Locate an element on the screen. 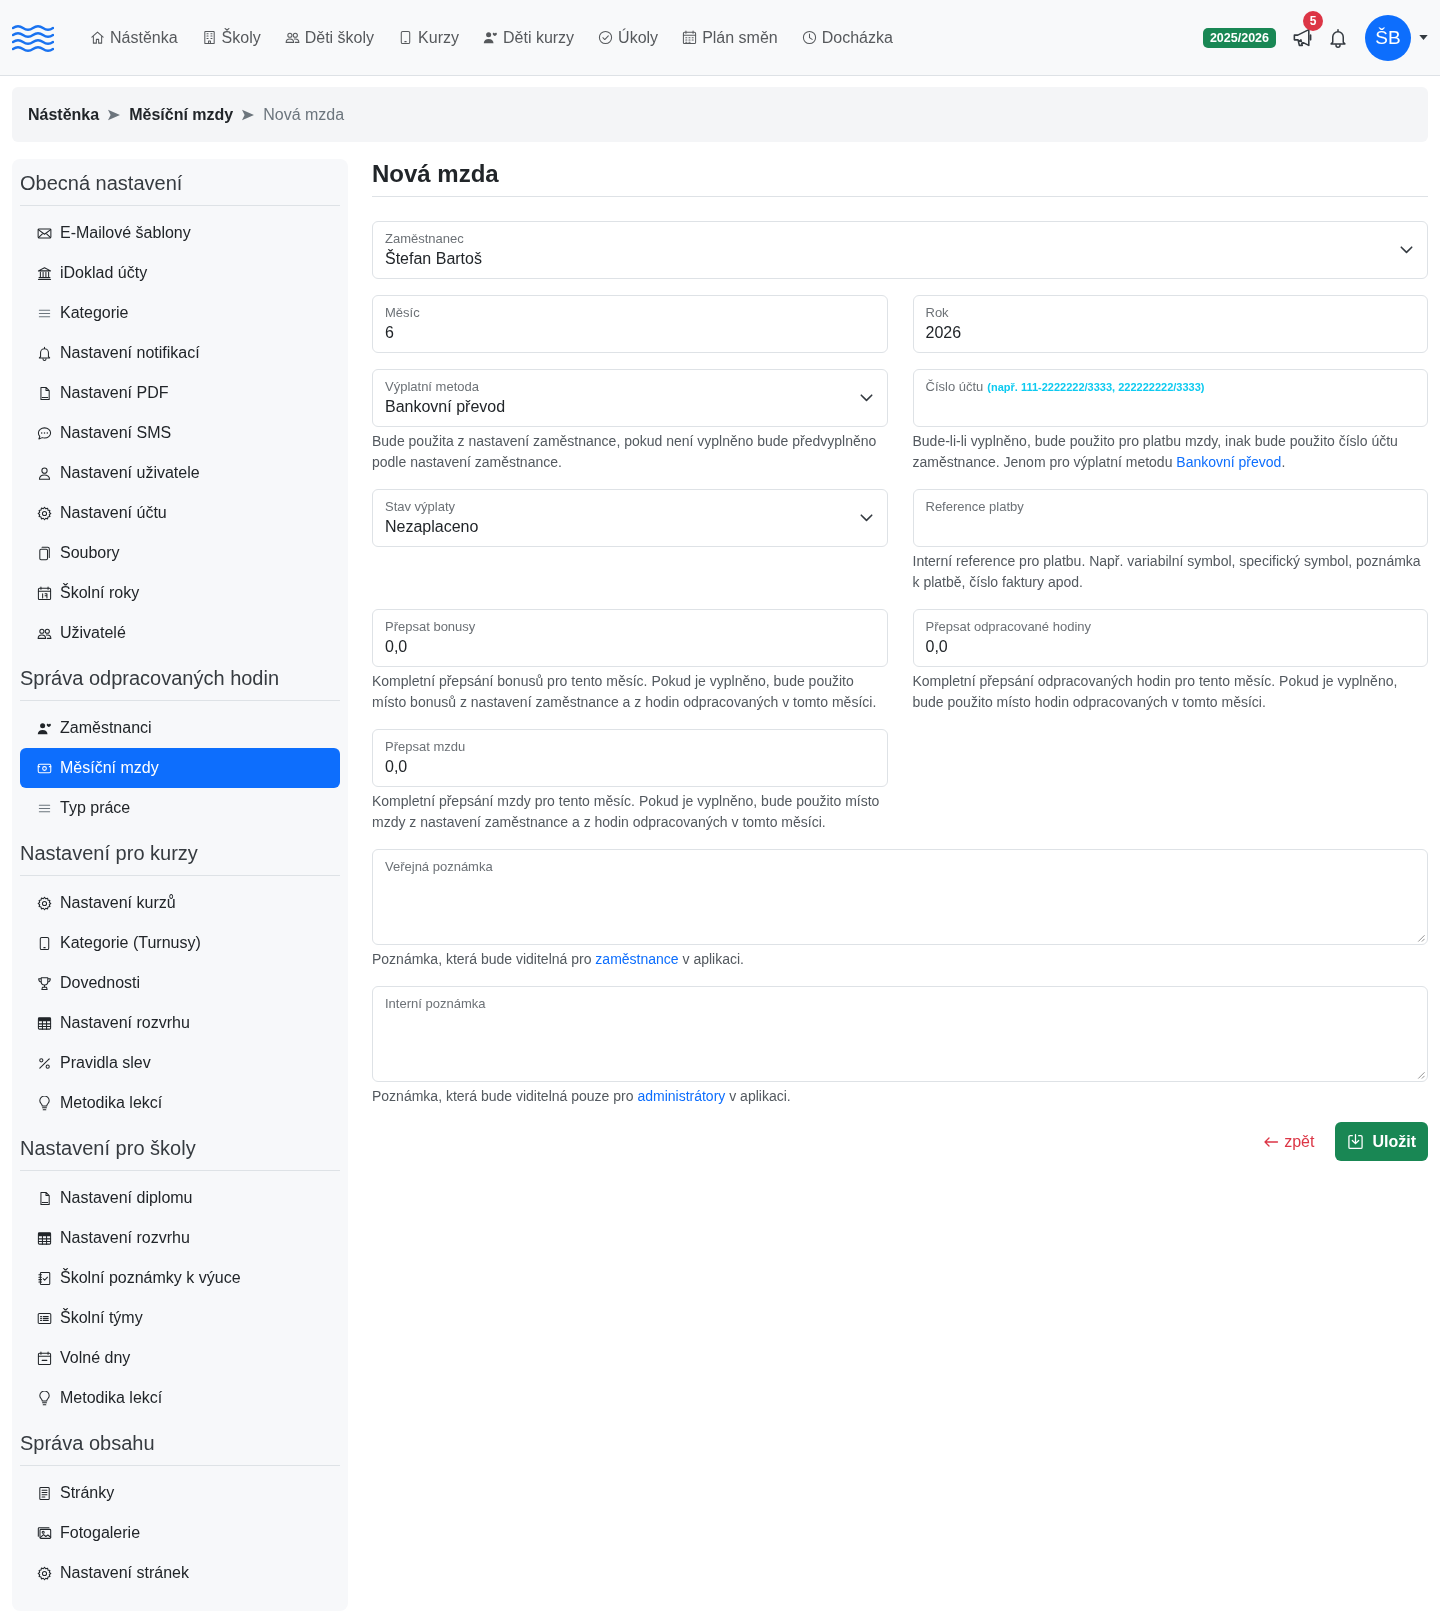 This screenshot has height=1618, width=1440. trophy-icon is located at coordinates (44, 983).